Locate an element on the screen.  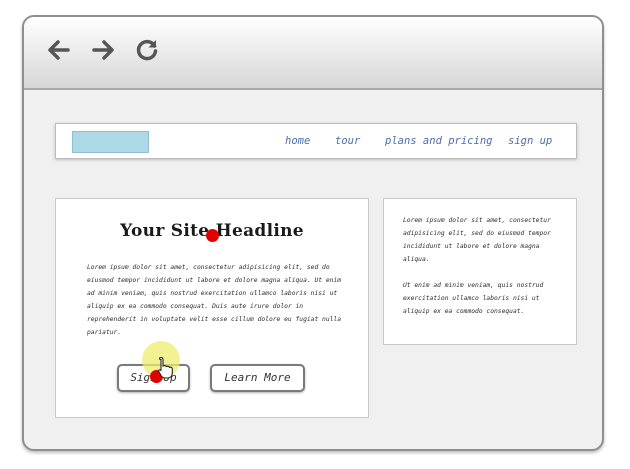
arrow-left-icon is located at coordinates (59, 50).